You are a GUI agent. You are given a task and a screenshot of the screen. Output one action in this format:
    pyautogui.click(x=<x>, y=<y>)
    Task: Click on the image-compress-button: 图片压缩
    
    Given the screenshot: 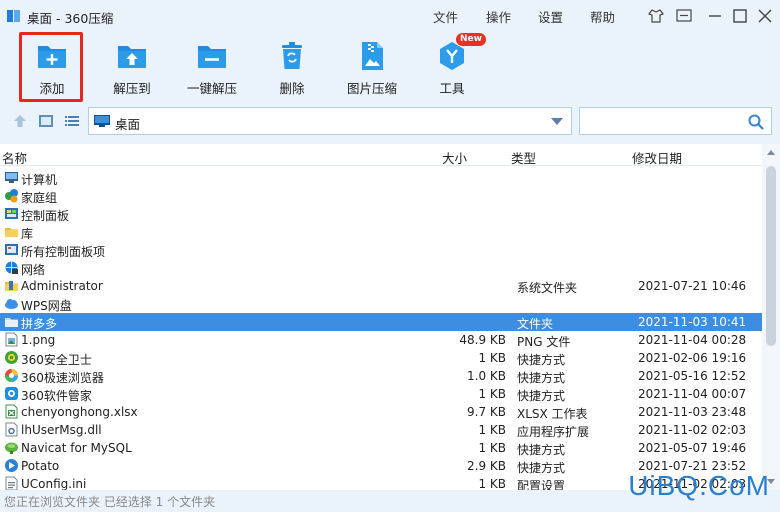 What is the action you would take?
    pyautogui.click(x=372, y=68)
    